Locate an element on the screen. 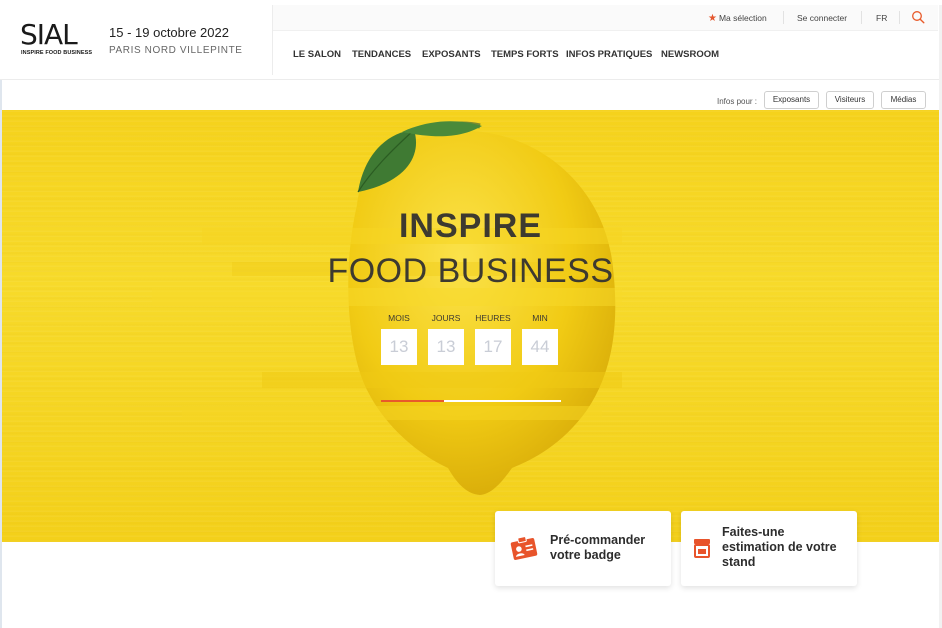 The height and width of the screenshot is (628, 942). slide-progress-bar is located at coordinates (471, 401).